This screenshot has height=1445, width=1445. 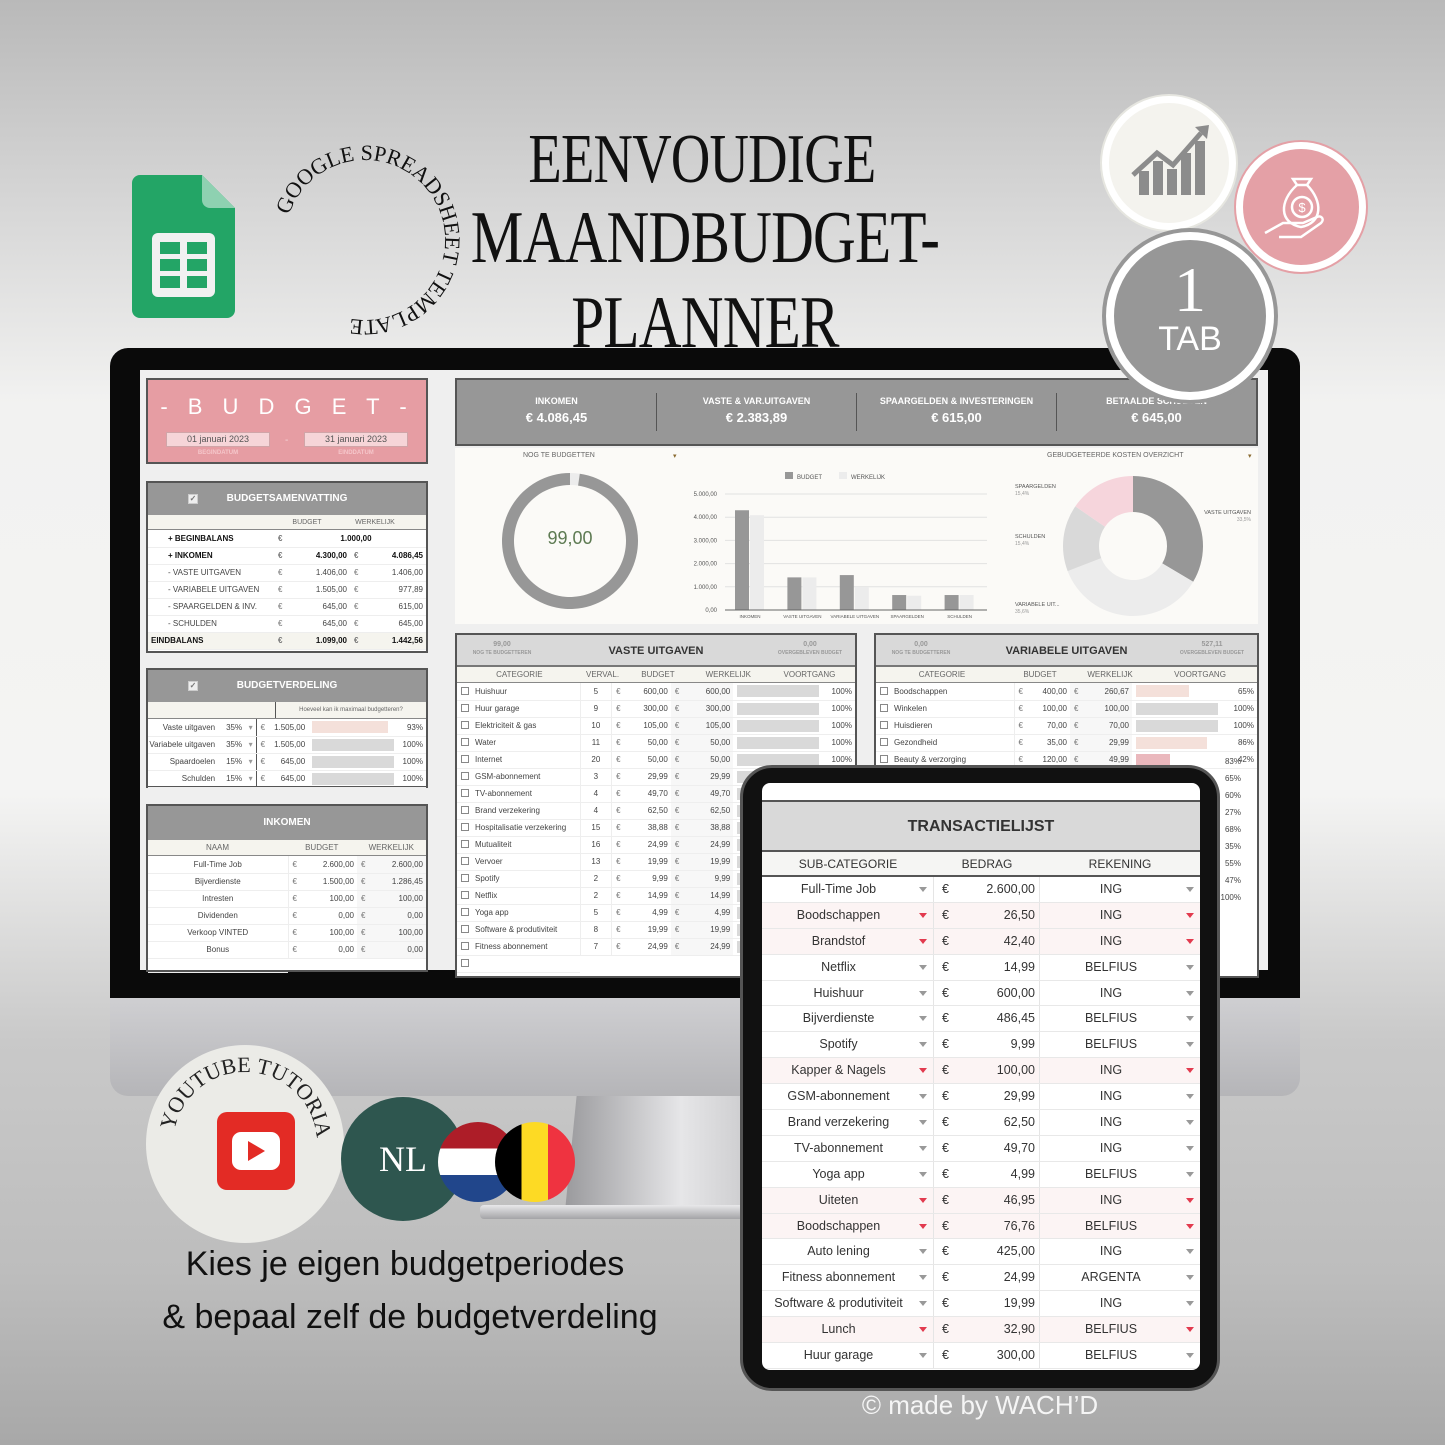 I want to click on sub-categorie-select: Software & produtiviteit, so click(x=848, y=1304).